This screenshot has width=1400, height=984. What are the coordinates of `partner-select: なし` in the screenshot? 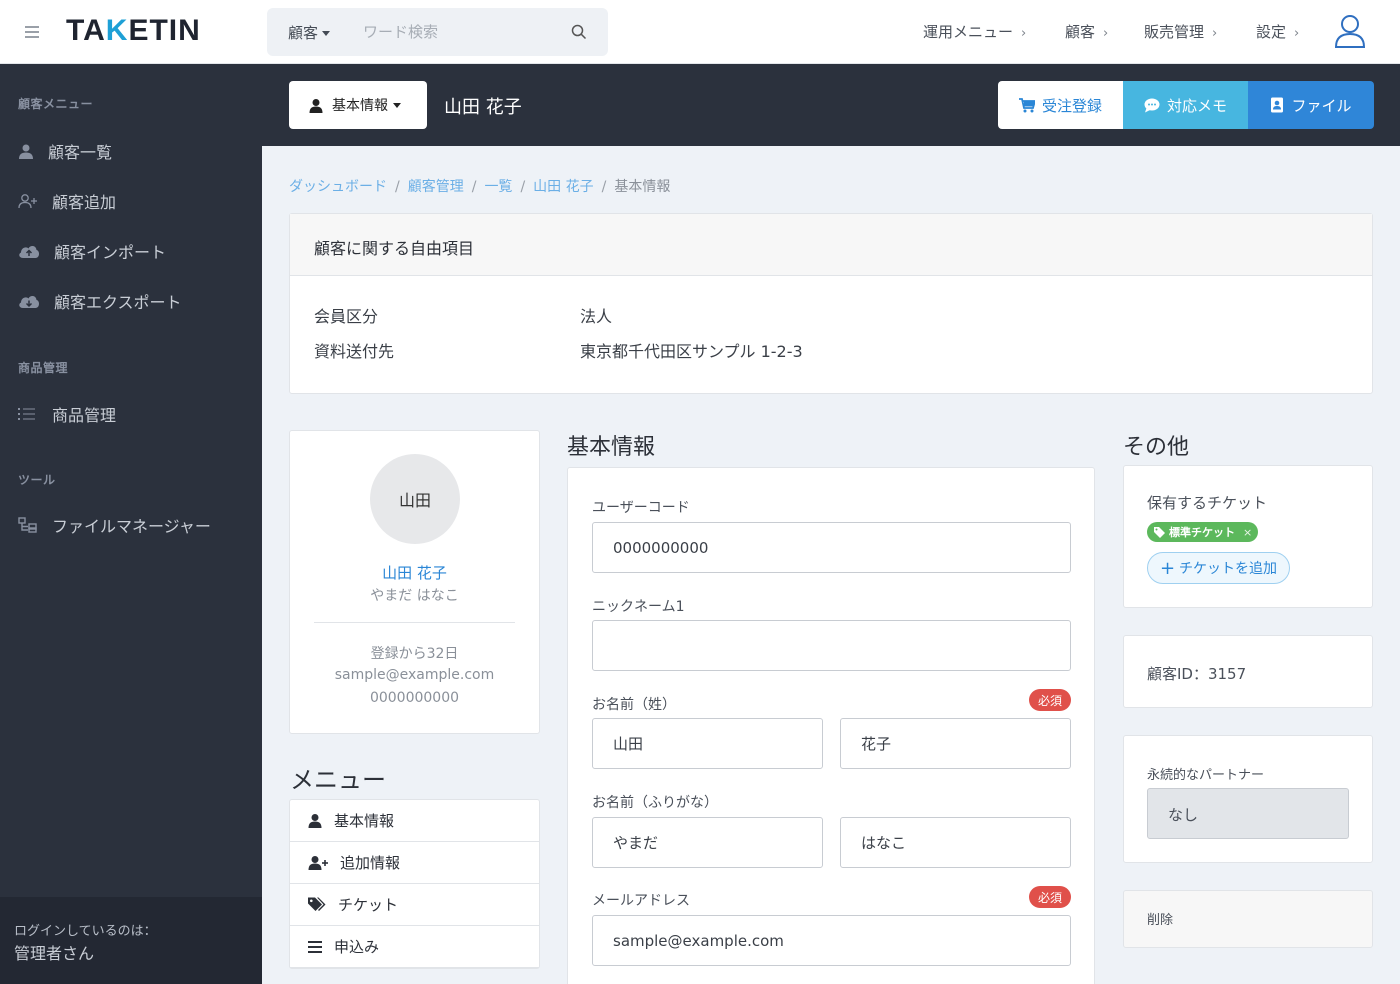 It's located at (1248, 813).